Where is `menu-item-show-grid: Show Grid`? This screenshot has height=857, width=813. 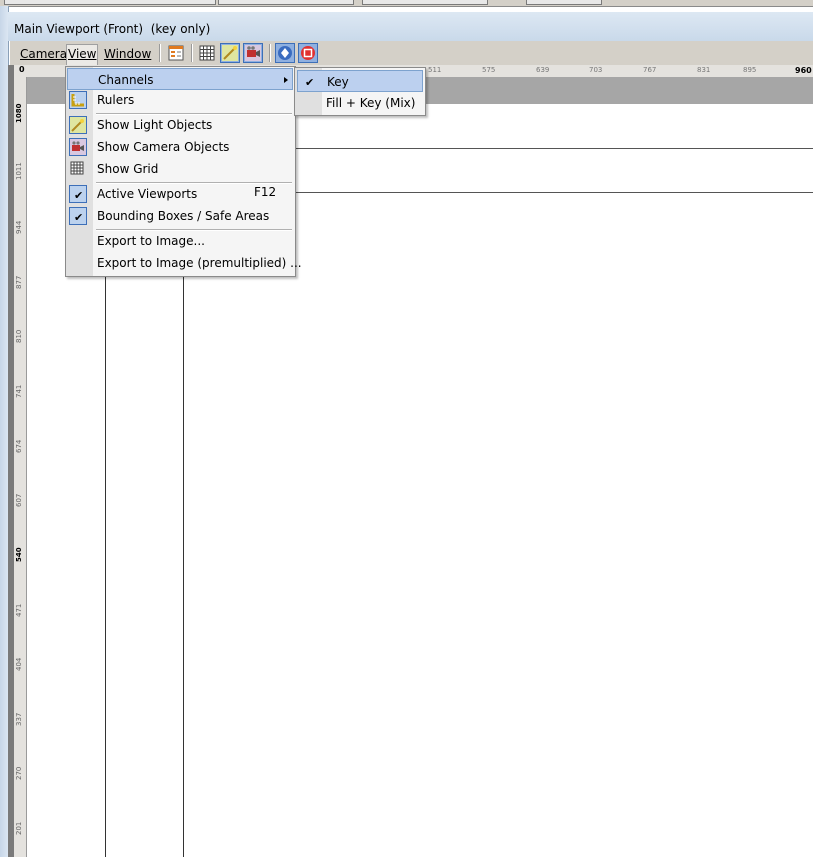
menu-item-show-grid: Show Grid is located at coordinates (180, 169).